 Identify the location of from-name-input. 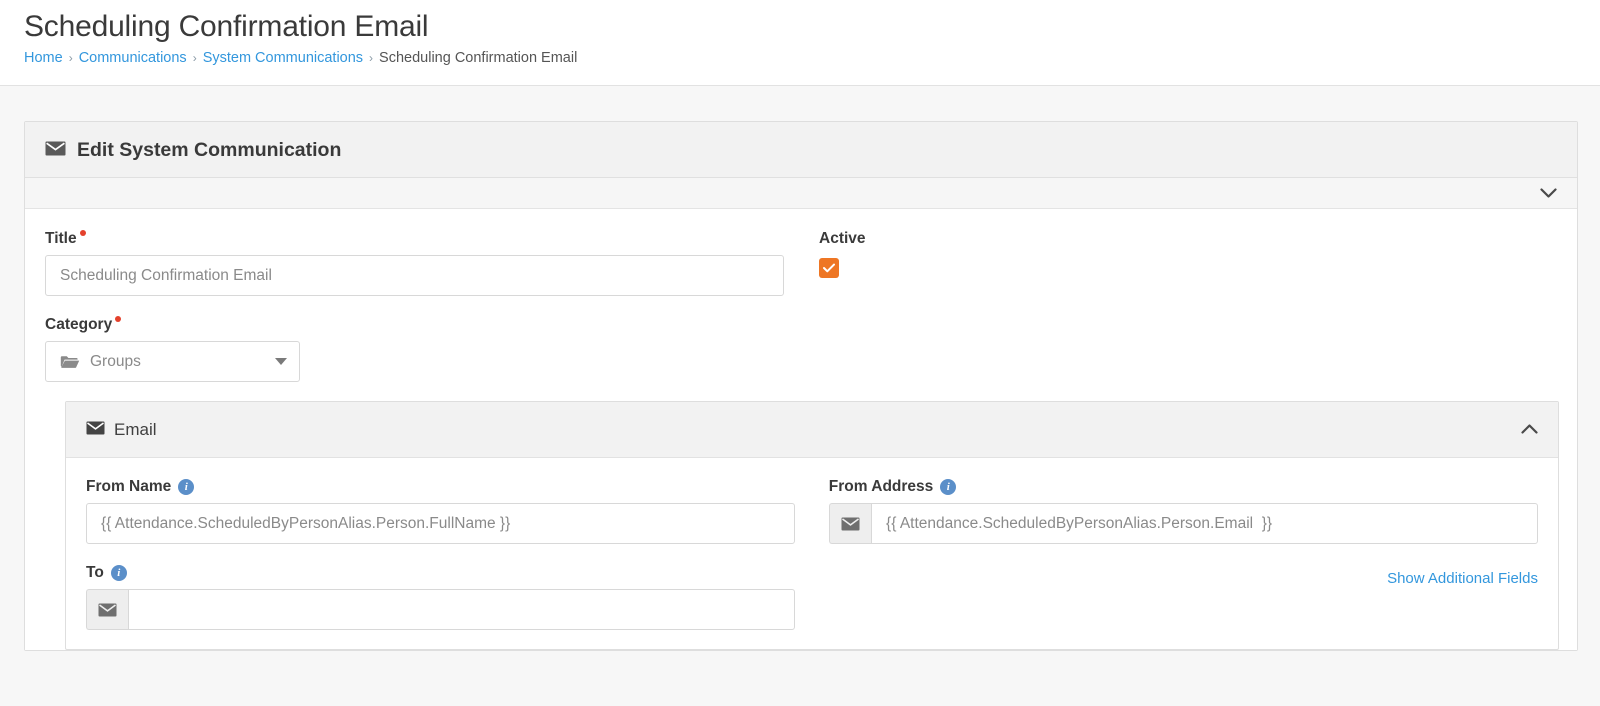
(441, 523).